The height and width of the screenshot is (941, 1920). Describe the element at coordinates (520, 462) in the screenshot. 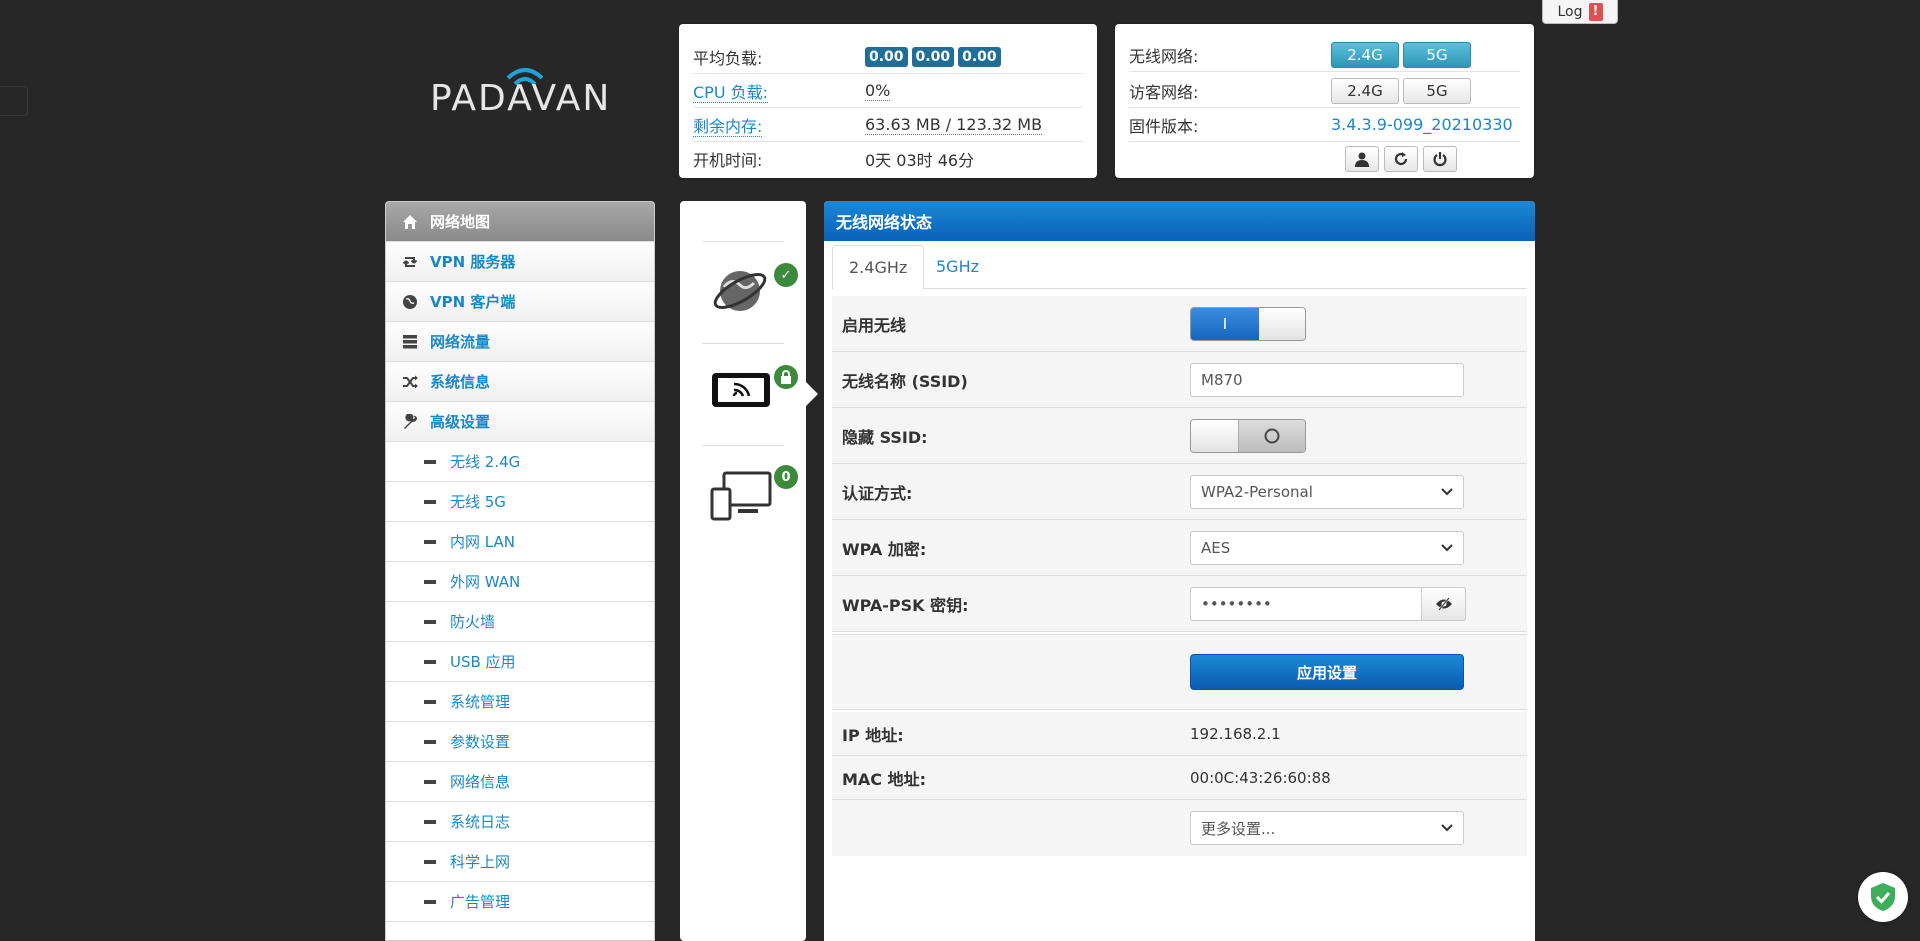

I see `sidebar-sub-wireless-24g: 无线 2.4G` at that location.